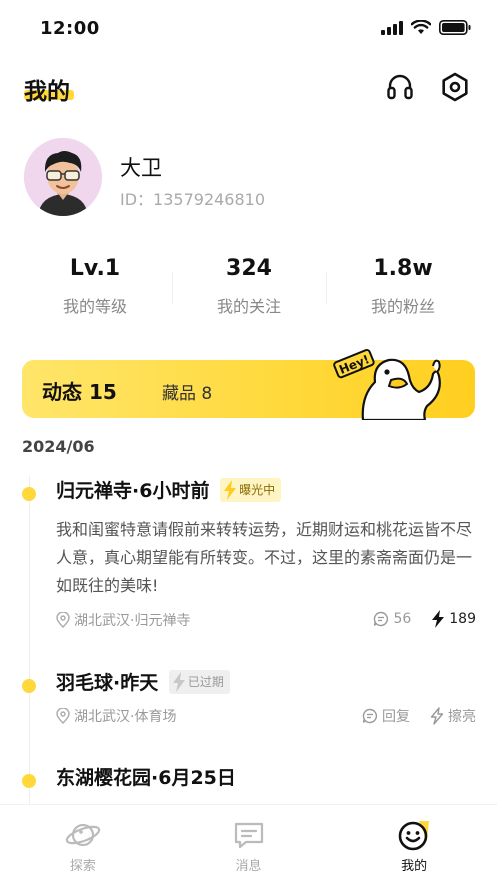 The image size is (497, 883). I want to click on stat-label: 我的关注, so click(248, 306).